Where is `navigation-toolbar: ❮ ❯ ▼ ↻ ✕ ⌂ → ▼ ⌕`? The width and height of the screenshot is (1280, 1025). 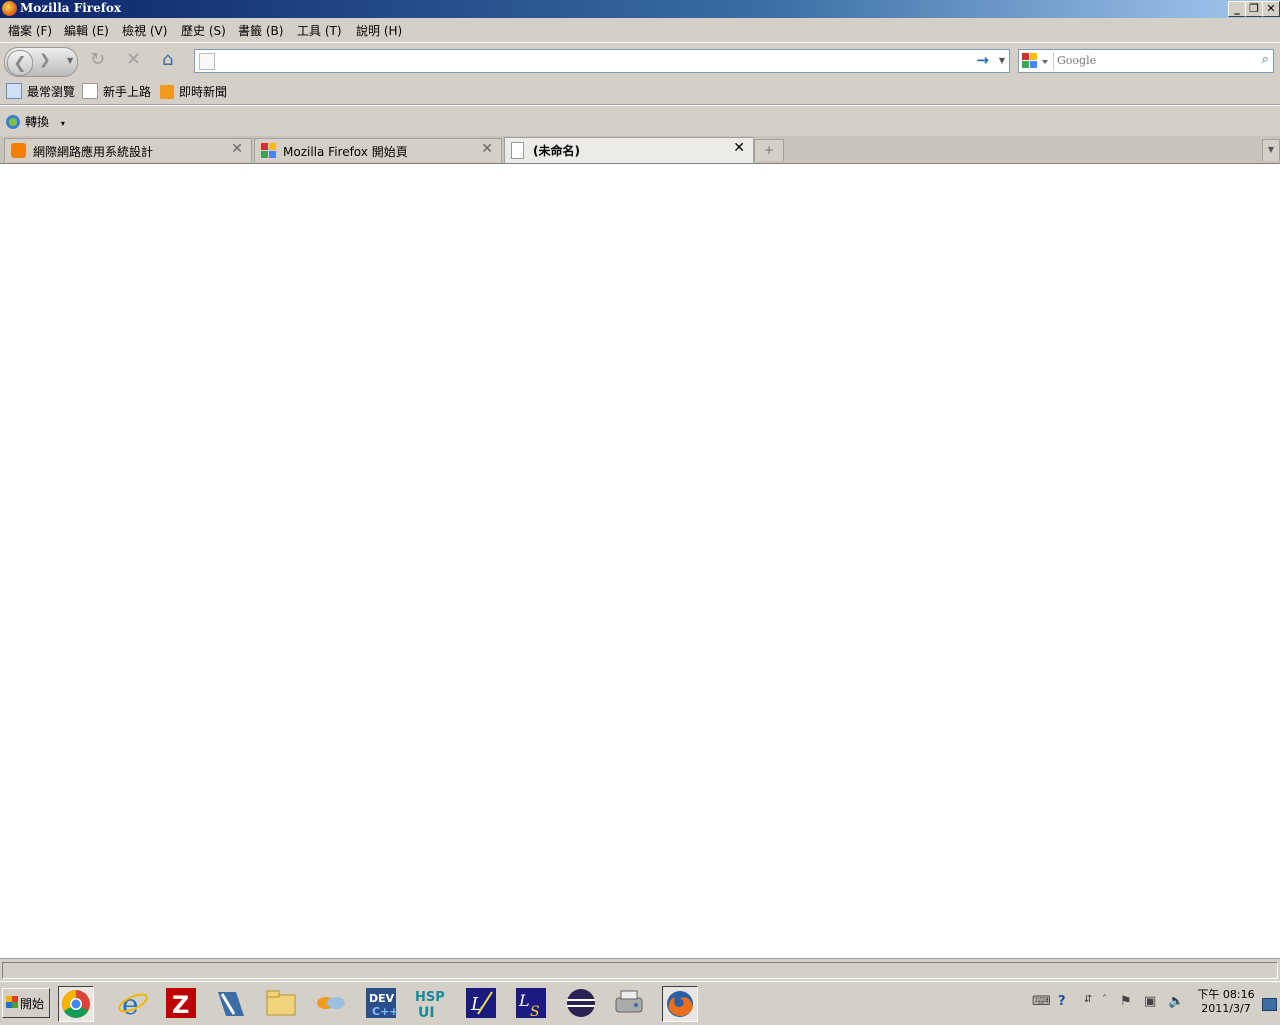 navigation-toolbar: ❮ ❯ ▼ ↻ ✕ ⌂ → ▼ ⌕ is located at coordinates (640, 60).